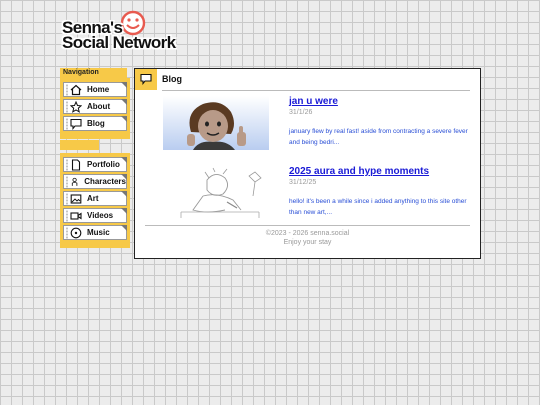 This screenshot has height=405, width=540. Describe the element at coordinates (307, 225) in the screenshot. I see `footer-divider` at that location.